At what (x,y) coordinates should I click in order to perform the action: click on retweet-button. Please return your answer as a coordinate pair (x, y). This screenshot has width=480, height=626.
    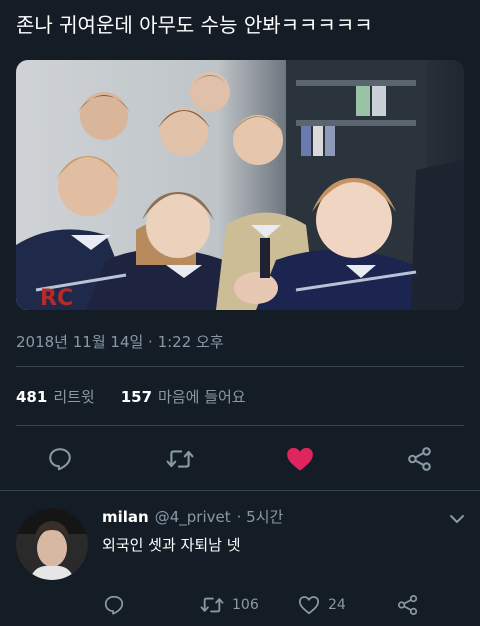
    Looking at the image, I should click on (180, 459).